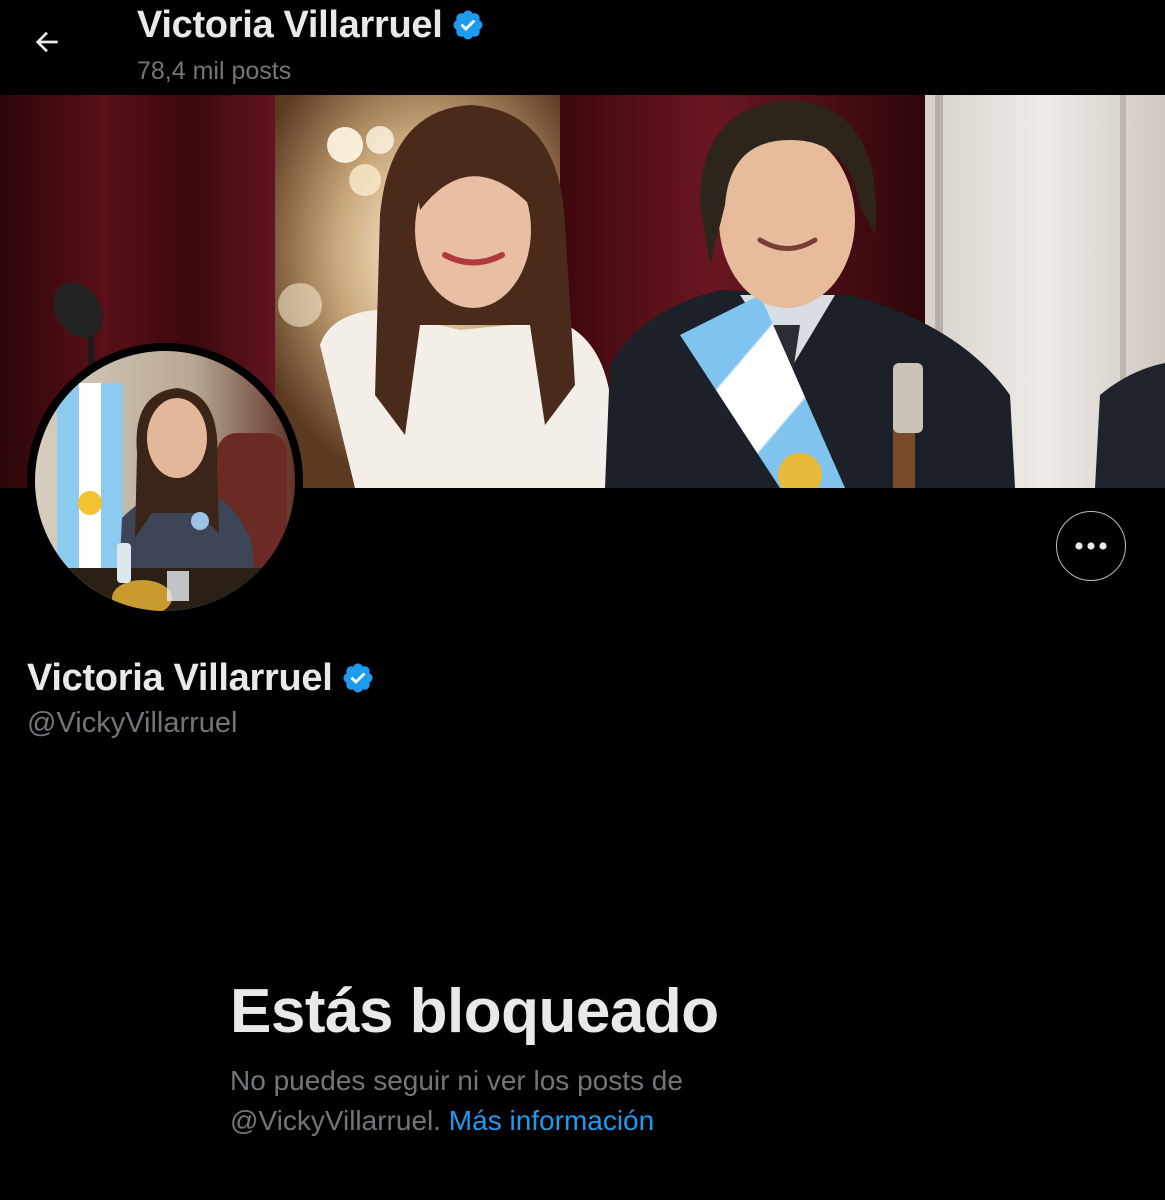 This screenshot has width=1165, height=1200. I want to click on profile-avatar, so click(165, 481).